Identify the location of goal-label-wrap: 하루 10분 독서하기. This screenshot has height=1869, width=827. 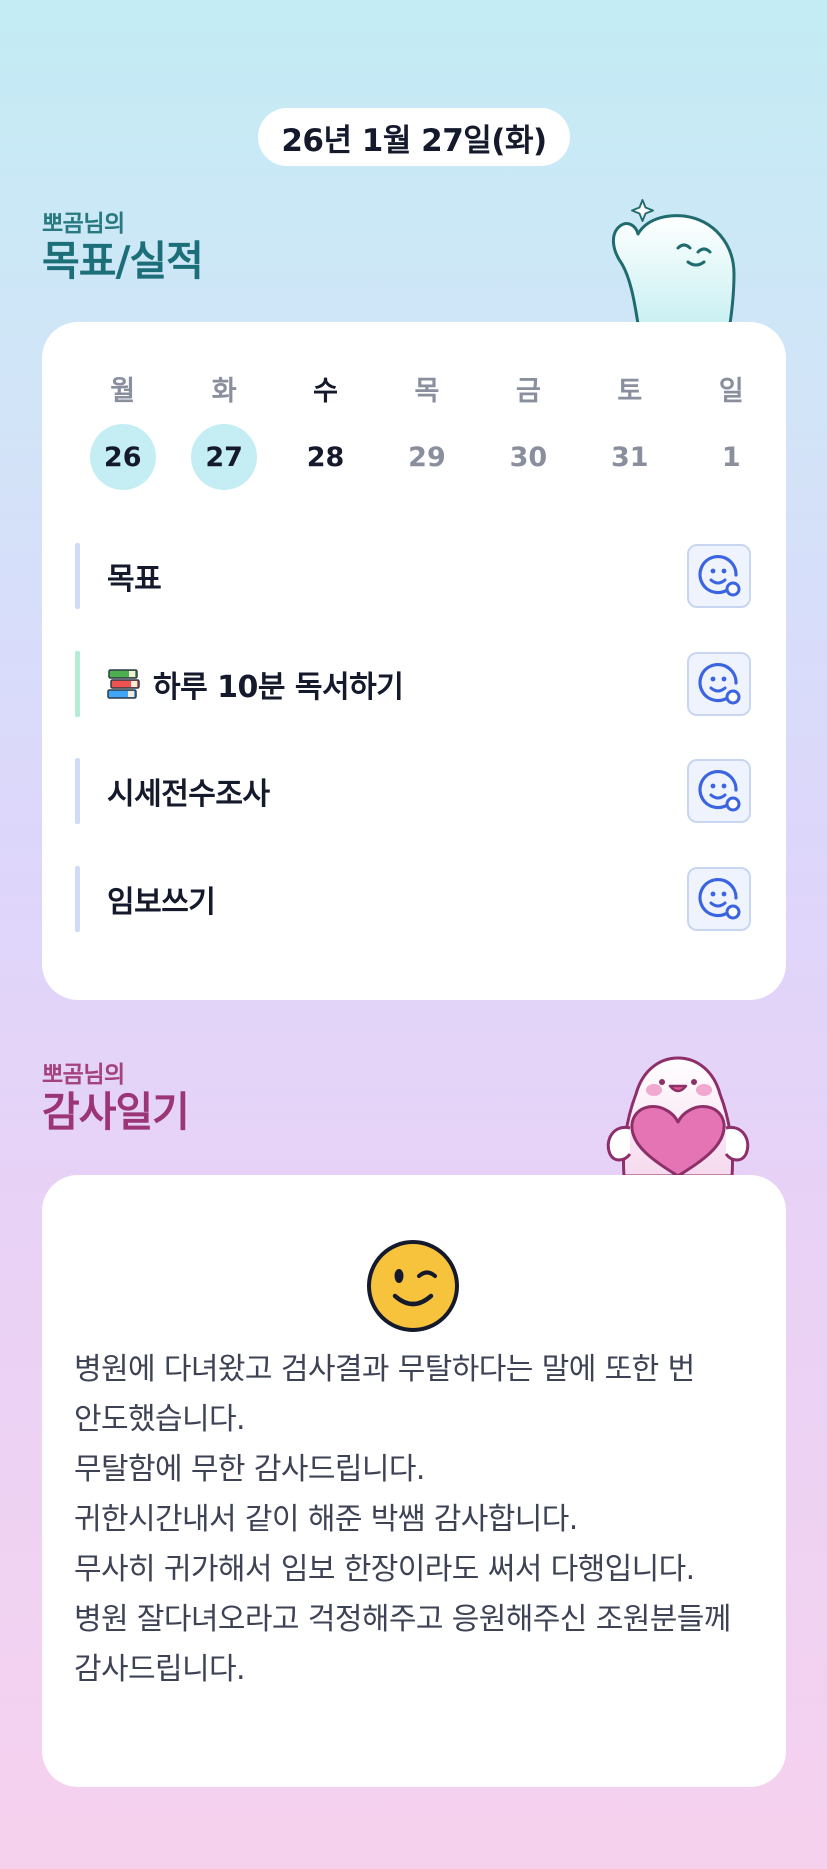
(397, 684).